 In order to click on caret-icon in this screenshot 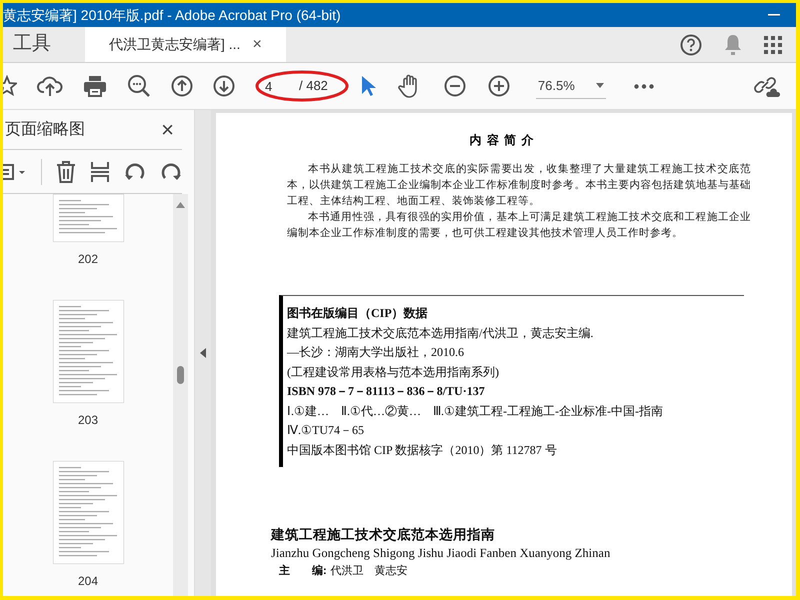, I will do `click(600, 85)`.